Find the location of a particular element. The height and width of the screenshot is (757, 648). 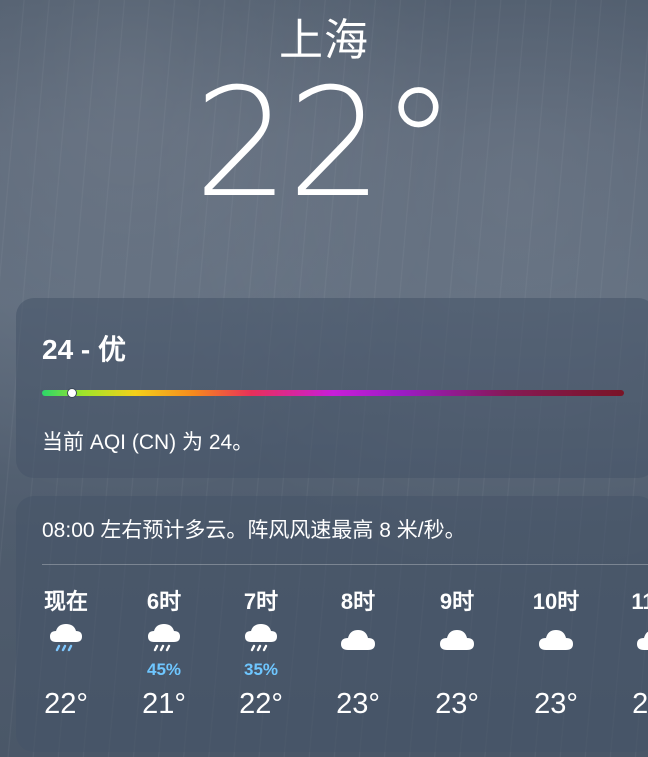

forecast-summary: 08:00 左右预计多云。阵风风速最高 8 米/秒。 is located at coordinates (254, 530).